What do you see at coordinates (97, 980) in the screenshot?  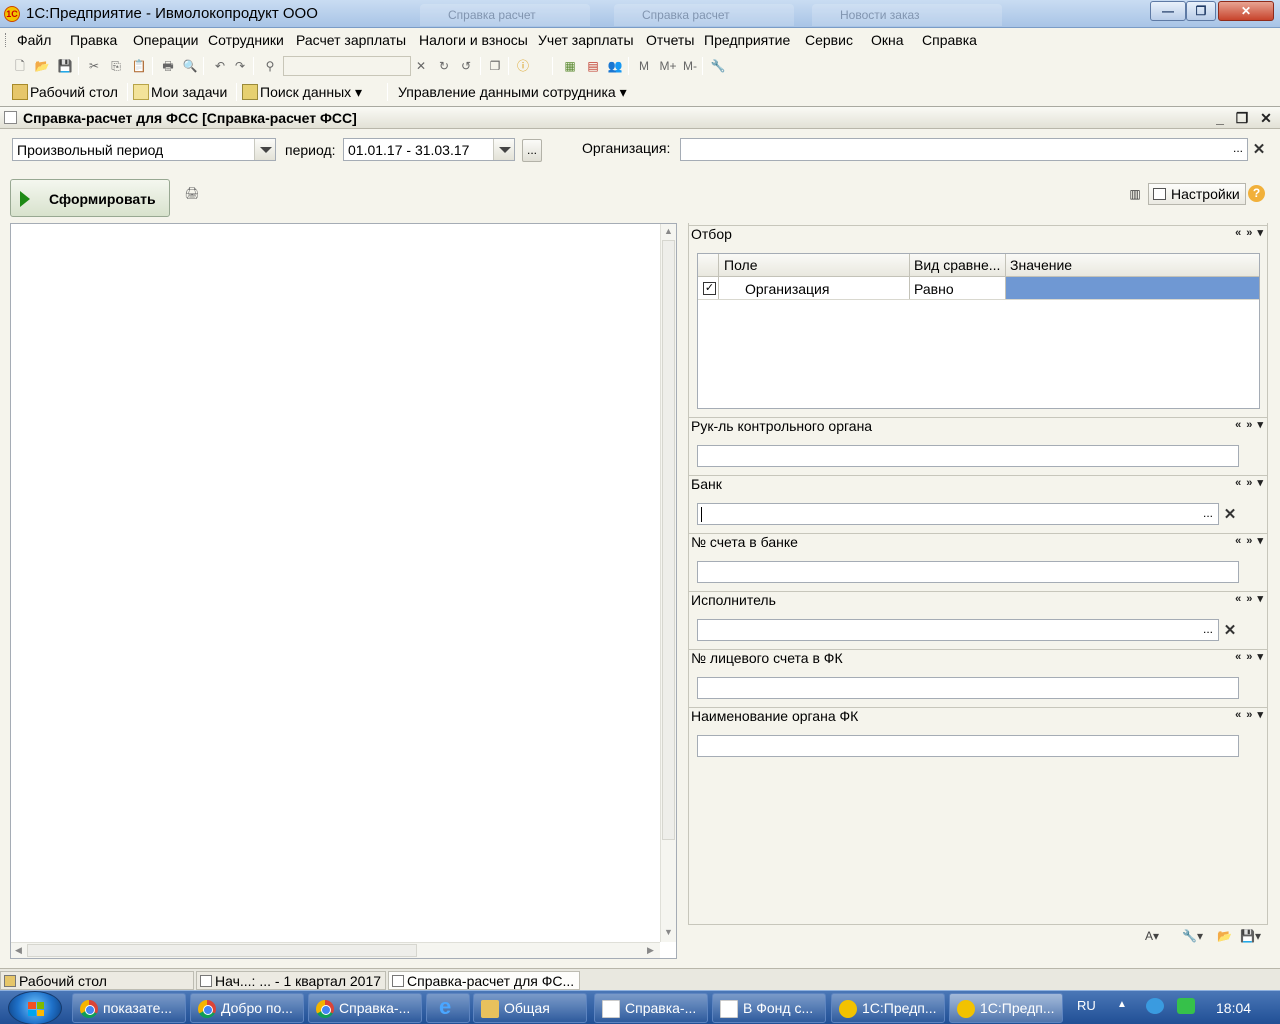 I see `window-tab-desktop: Рабочий стол` at bounding box center [97, 980].